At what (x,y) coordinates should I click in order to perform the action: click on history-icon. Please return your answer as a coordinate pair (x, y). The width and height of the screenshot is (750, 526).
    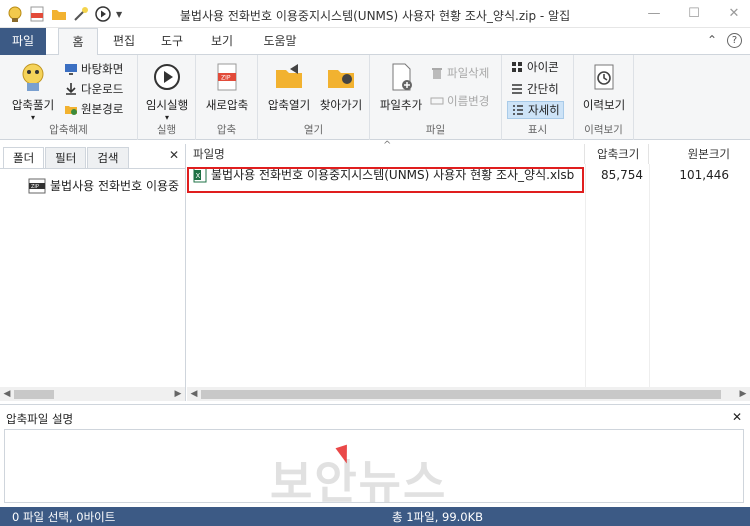
    Looking at the image, I should click on (604, 77).